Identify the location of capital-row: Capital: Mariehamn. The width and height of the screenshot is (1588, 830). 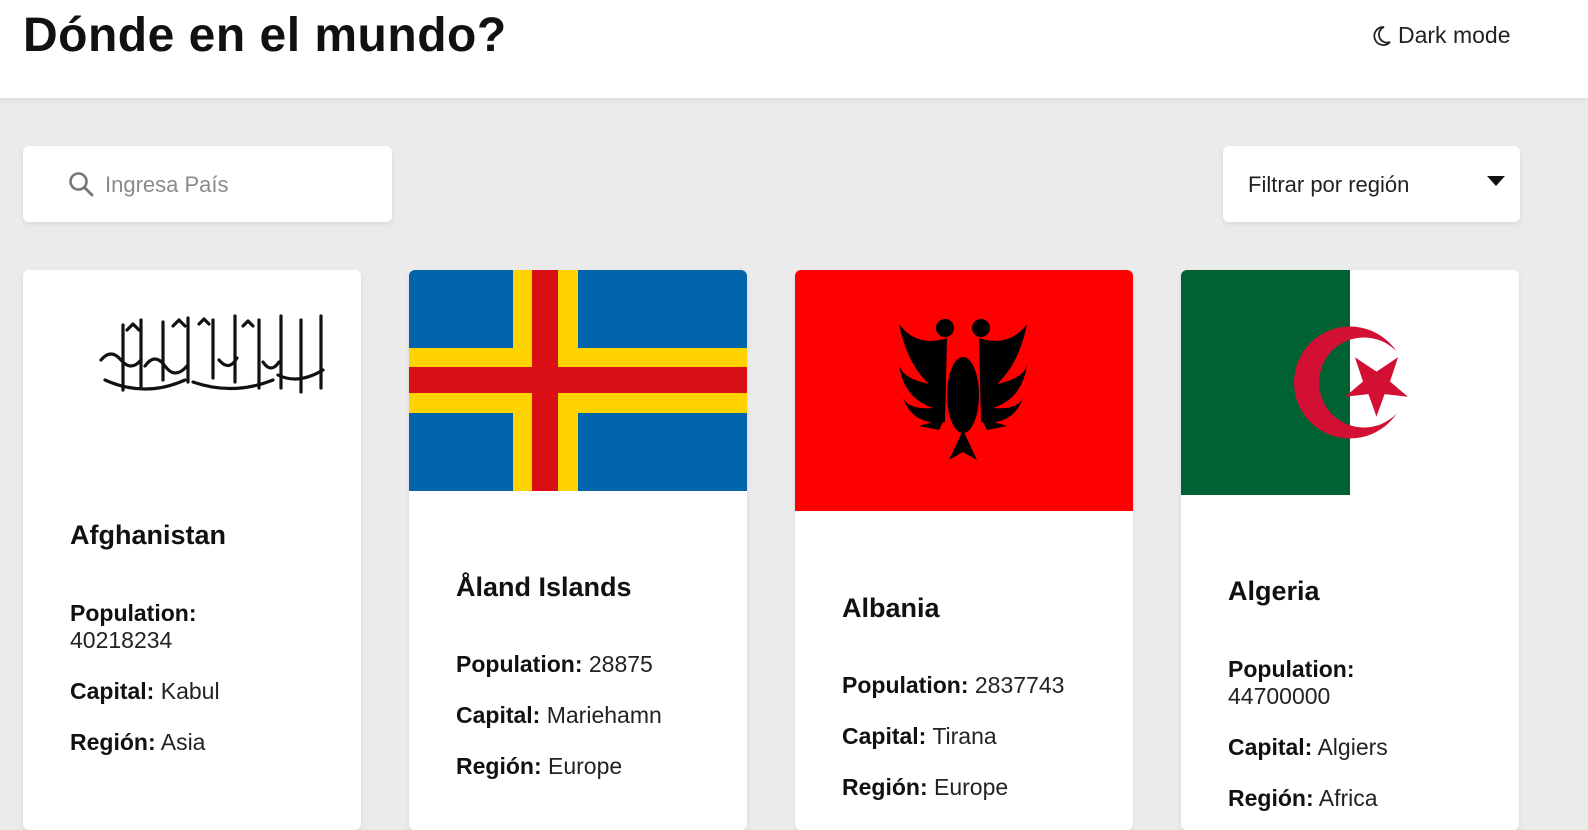
(586, 715).